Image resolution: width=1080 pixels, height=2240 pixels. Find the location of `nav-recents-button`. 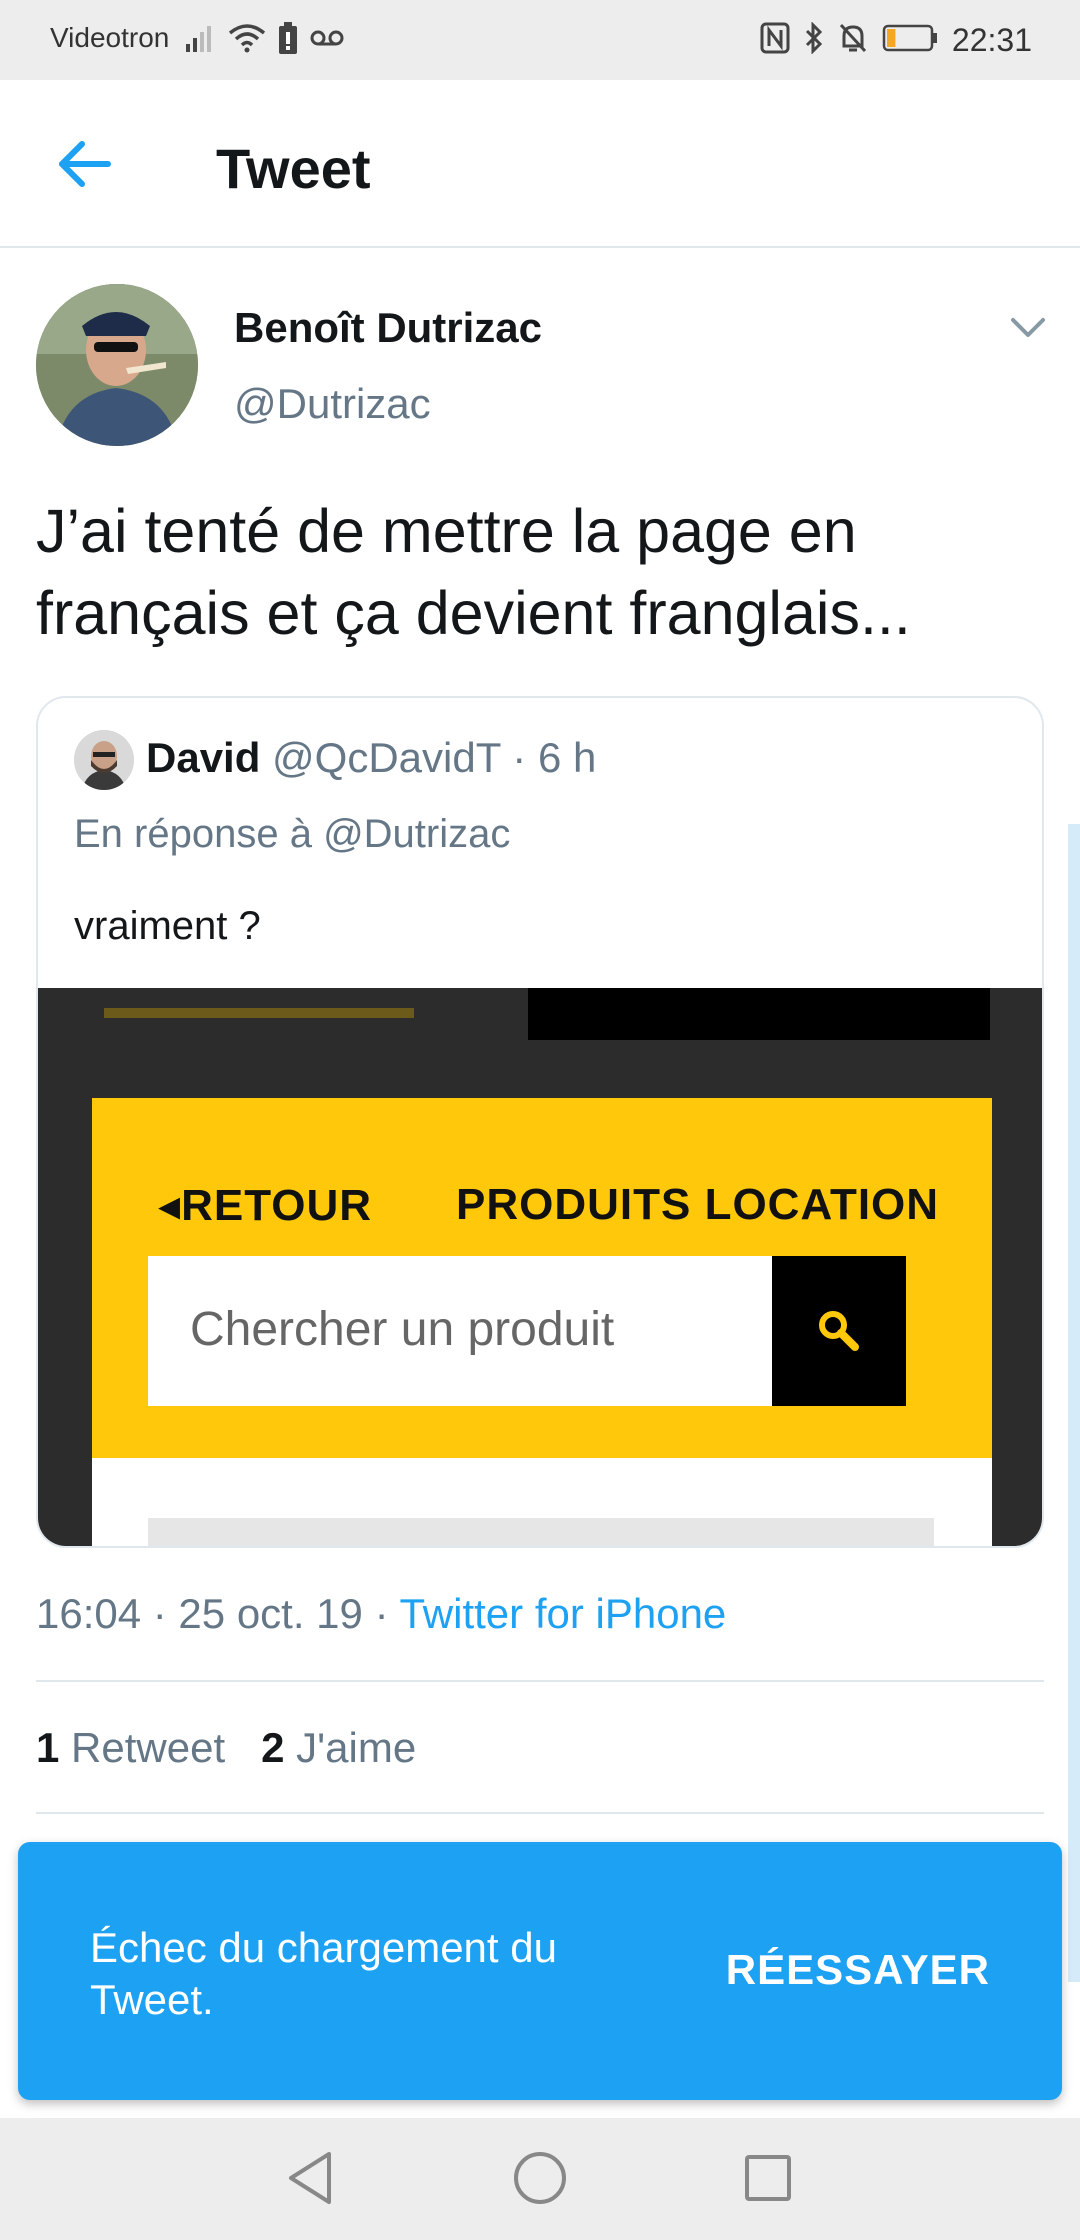

nav-recents-button is located at coordinates (768, 2178).